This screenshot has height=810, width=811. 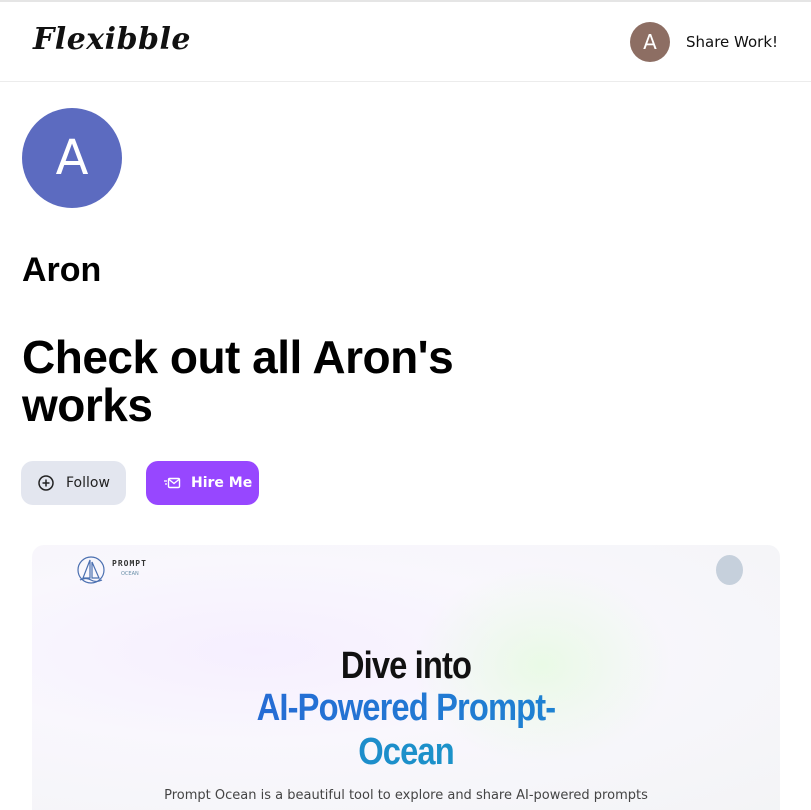 I want to click on user-avatar-initial: A, so click(x=650, y=42).